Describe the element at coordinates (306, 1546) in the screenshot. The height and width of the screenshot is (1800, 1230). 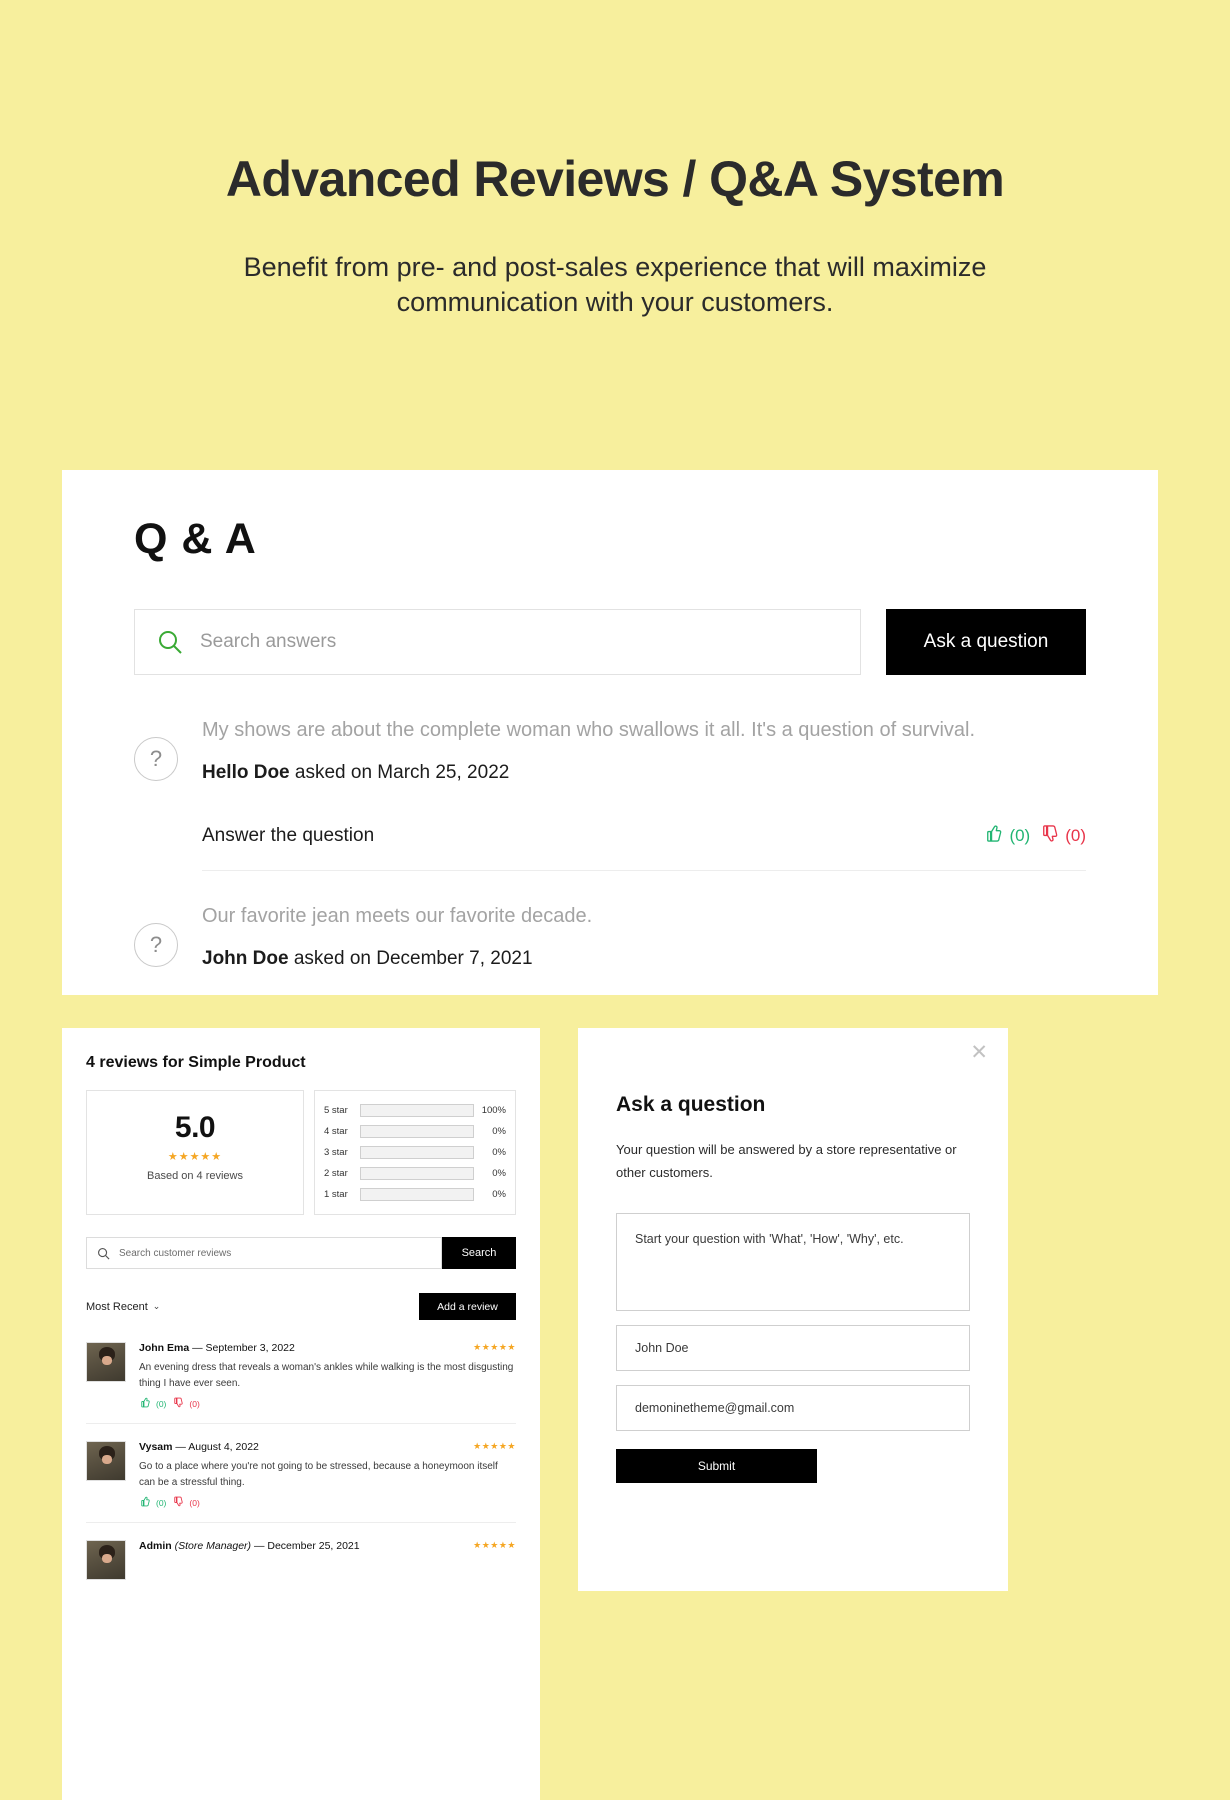
I see `review-date: — December 25, 2021` at that location.